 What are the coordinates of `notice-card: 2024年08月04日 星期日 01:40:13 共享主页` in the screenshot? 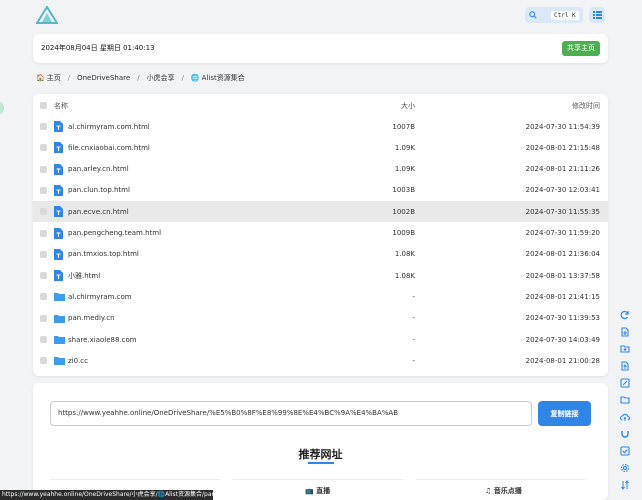 It's located at (320, 48).